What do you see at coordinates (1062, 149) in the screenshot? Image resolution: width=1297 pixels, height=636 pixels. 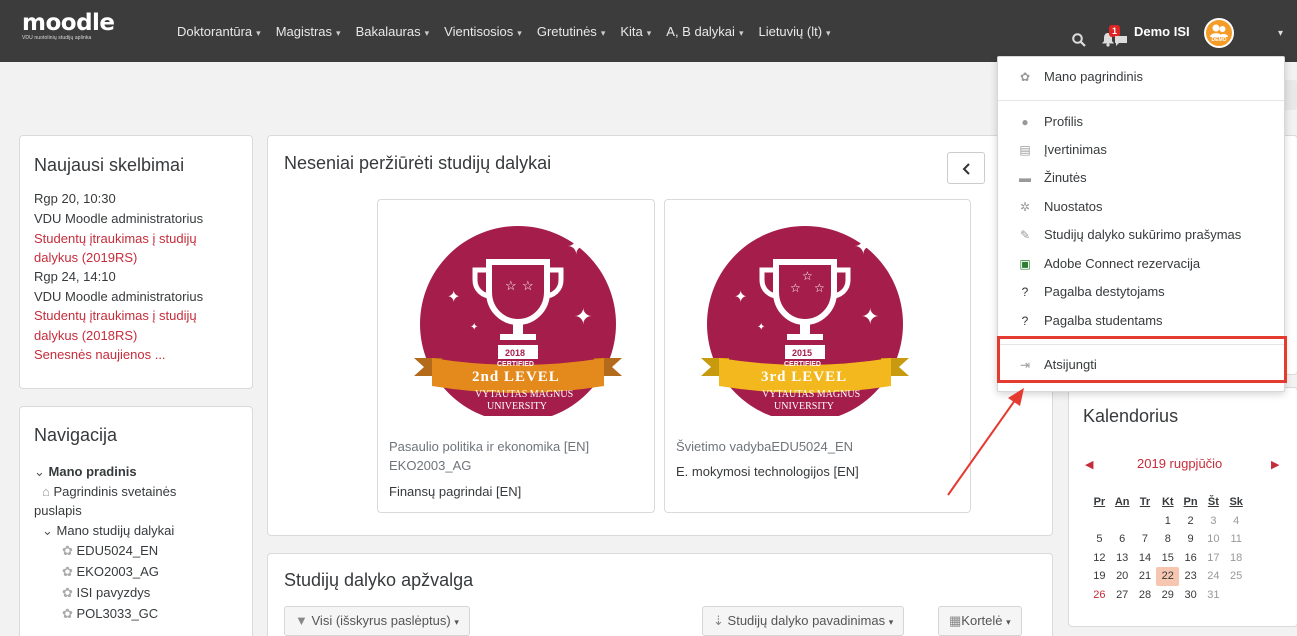 I see `menu-item-grades: ▤ Įvertinimas` at bounding box center [1062, 149].